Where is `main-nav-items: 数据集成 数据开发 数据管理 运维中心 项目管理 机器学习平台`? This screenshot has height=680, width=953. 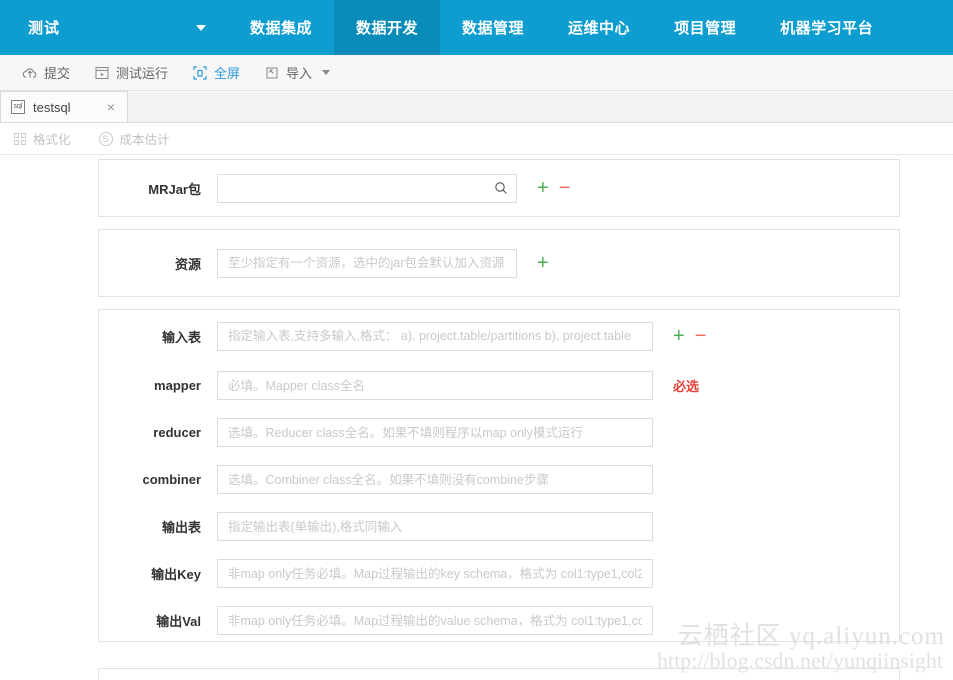
main-nav-items: 数据集成 数据开发 数据管理 运维中心 项目管理 机器学习平台 is located at coordinates (562, 27).